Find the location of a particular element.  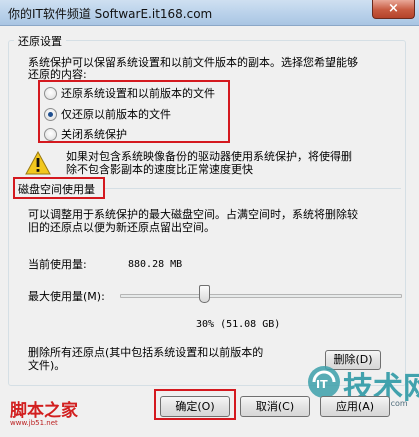

radio-label: 仅还原以前版本的文件 is located at coordinates (116, 114).